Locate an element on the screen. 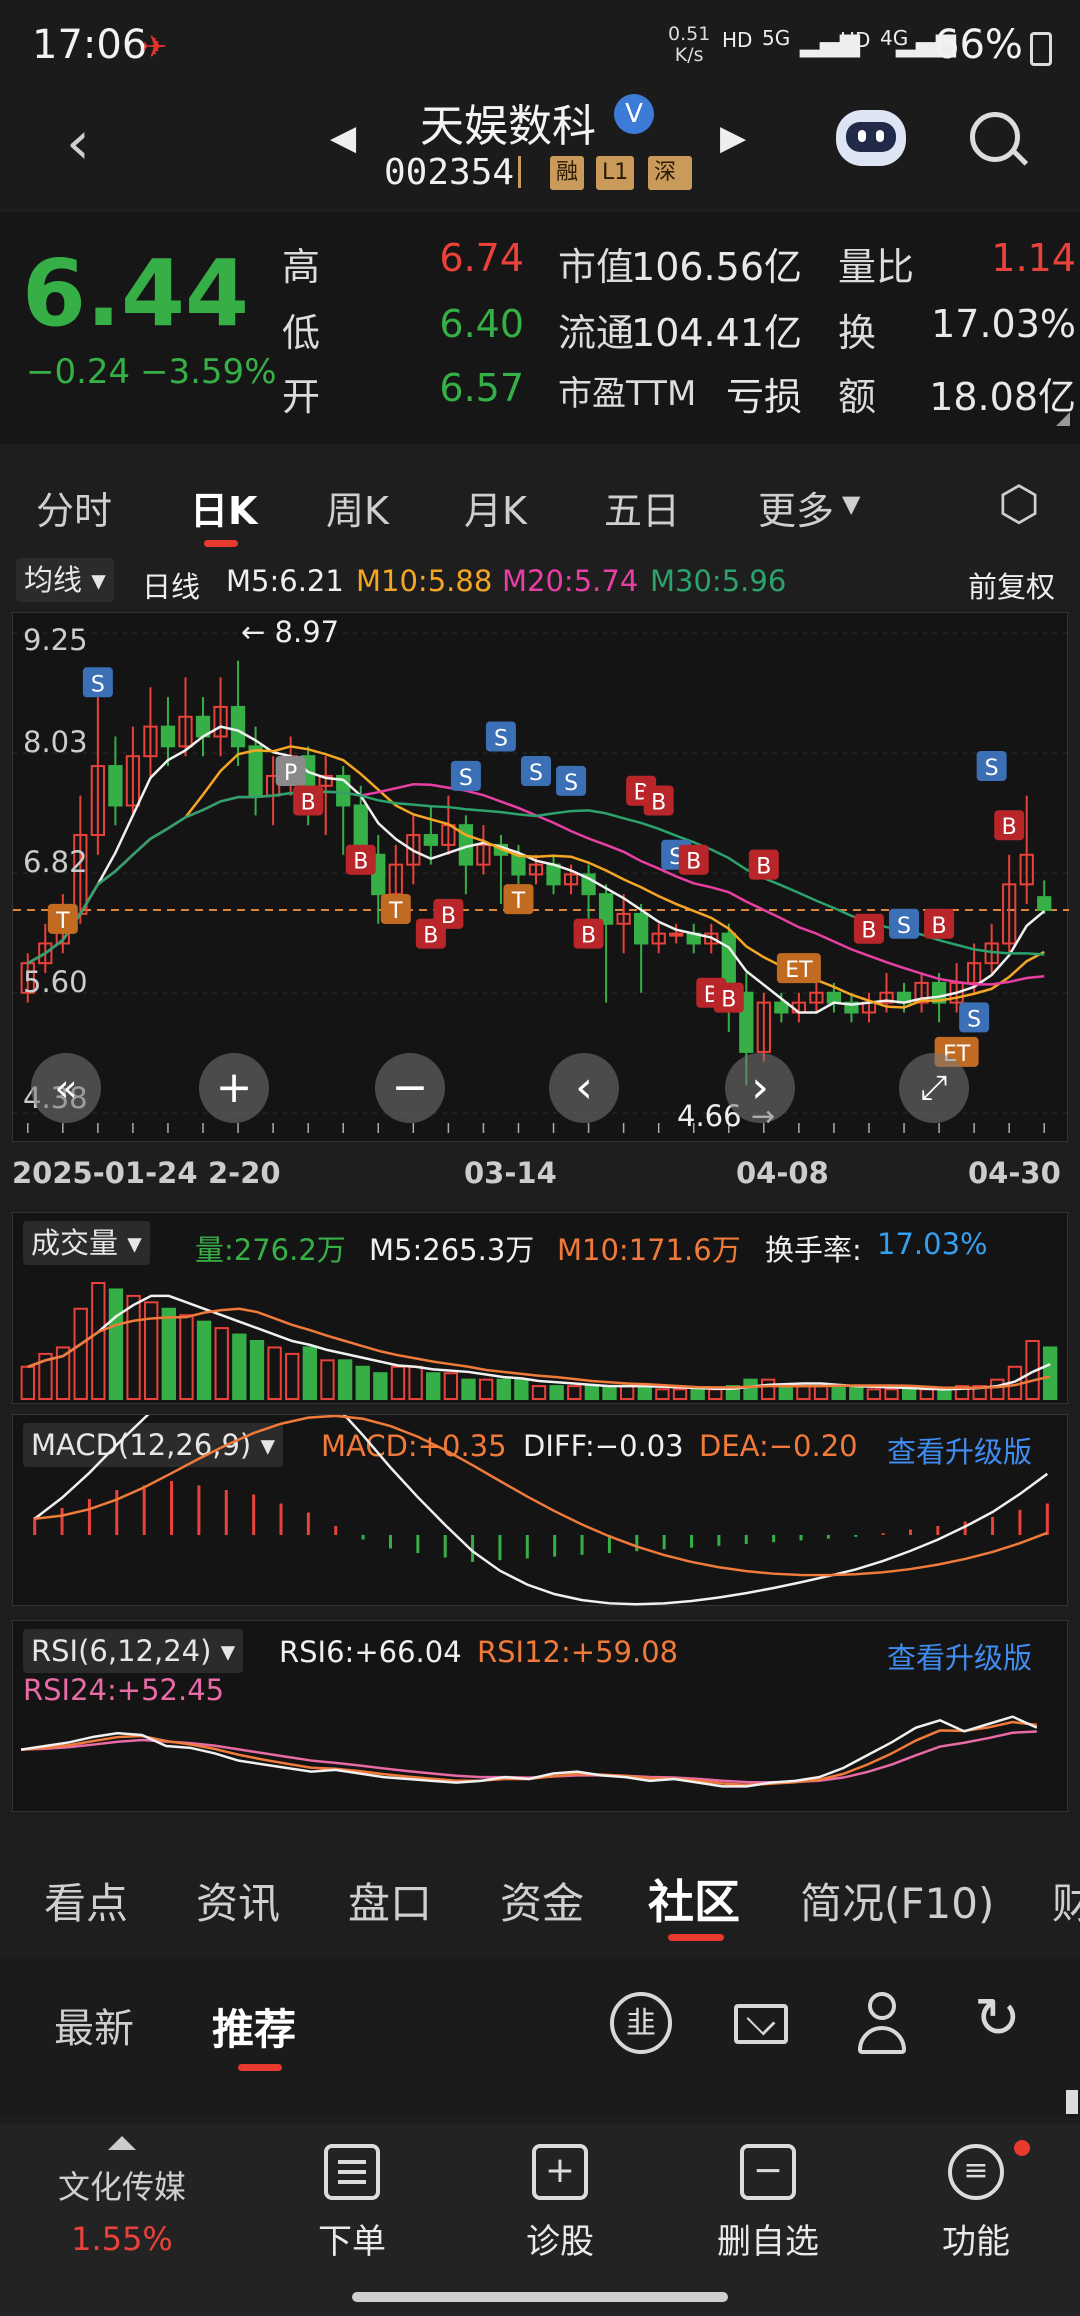 The image size is (1080, 2316). functions-label: 功能 is located at coordinates (976, 2242).